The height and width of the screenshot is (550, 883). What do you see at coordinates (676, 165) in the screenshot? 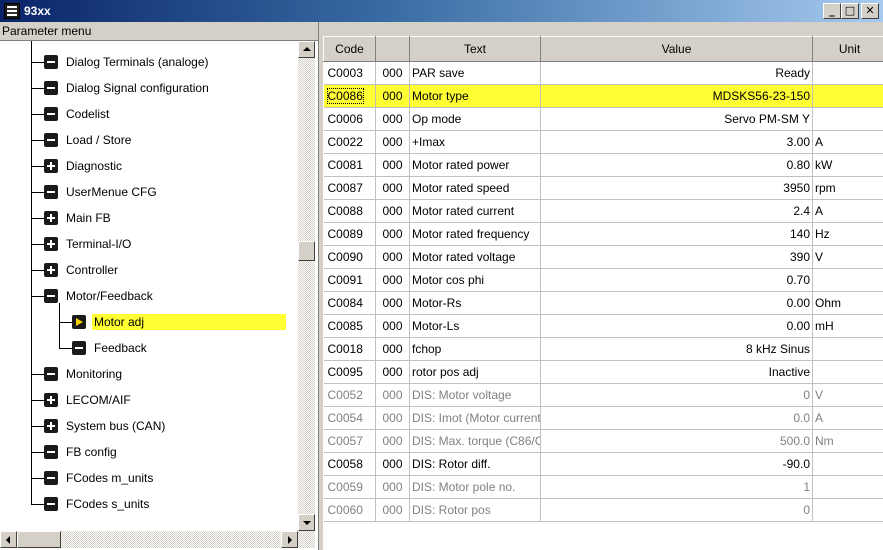
I see `cell-value: 0.80` at bounding box center [676, 165].